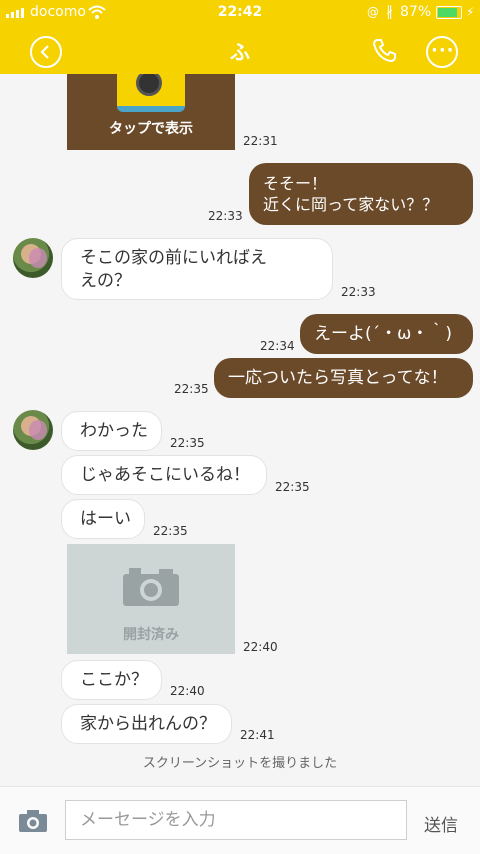 The width and height of the screenshot is (480, 854). What do you see at coordinates (470, 12) in the screenshot?
I see `charging-icon: ⚡` at bounding box center [470, 12].